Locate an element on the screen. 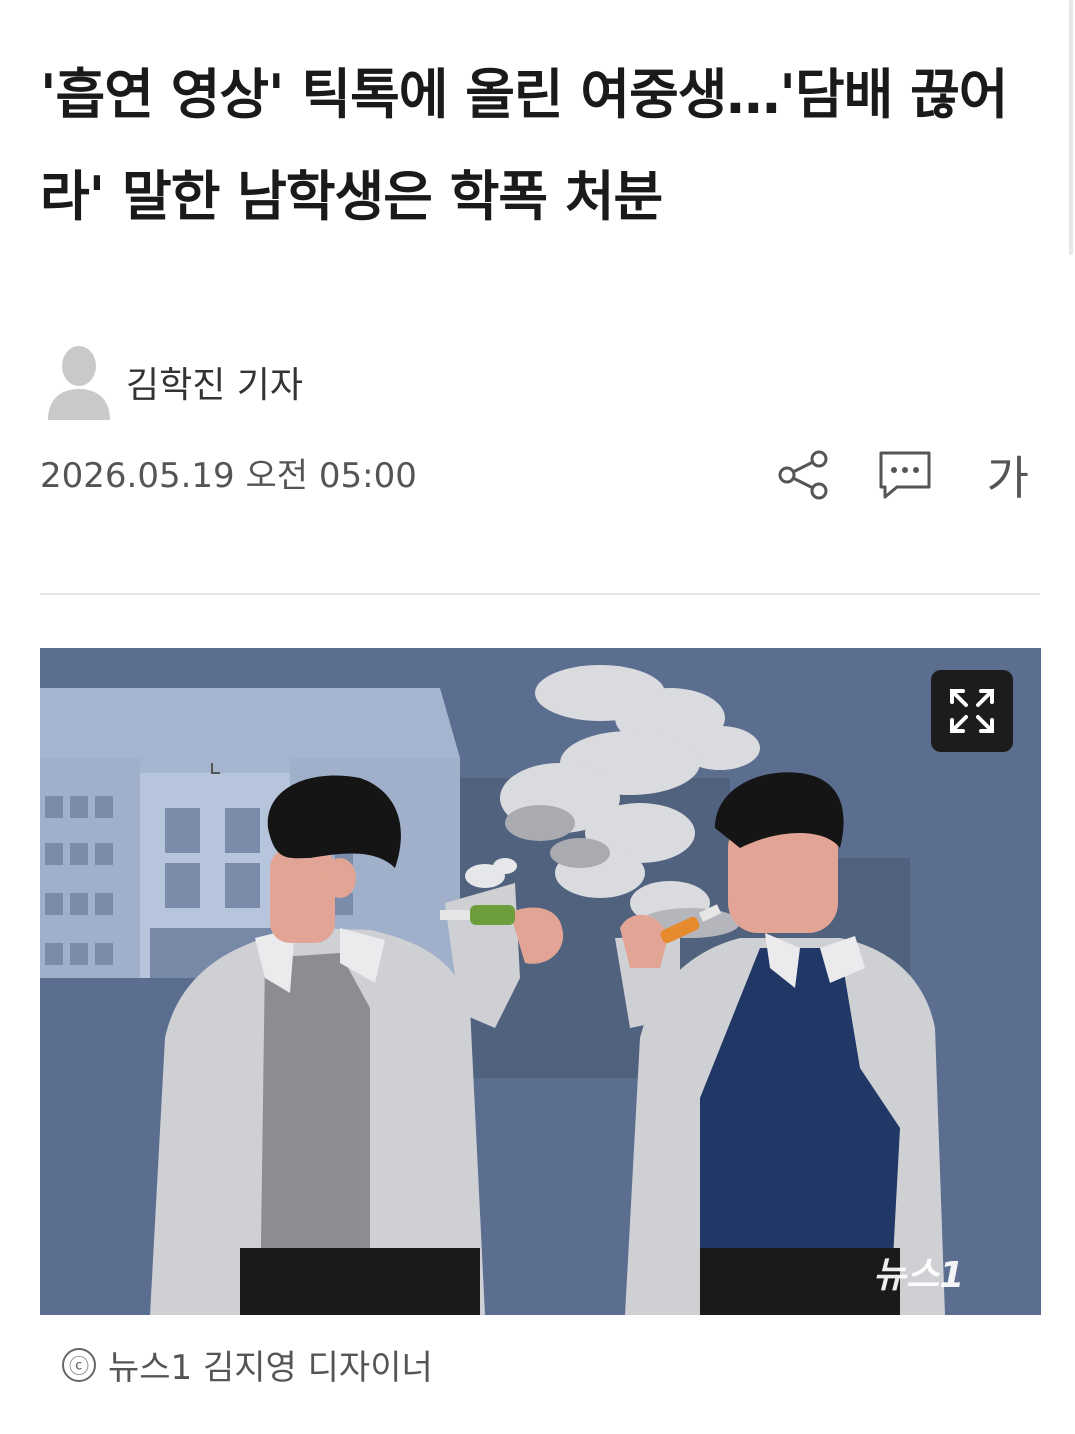 Image resolution: width=1075 pixels, height=1434 pixels. svg-text: 뉴스1 is located at coordinates (918, 1275).